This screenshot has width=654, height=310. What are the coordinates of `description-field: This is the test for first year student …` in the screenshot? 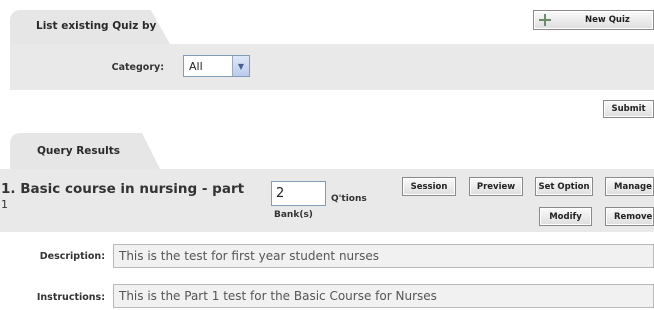 It's located at (383, 256).